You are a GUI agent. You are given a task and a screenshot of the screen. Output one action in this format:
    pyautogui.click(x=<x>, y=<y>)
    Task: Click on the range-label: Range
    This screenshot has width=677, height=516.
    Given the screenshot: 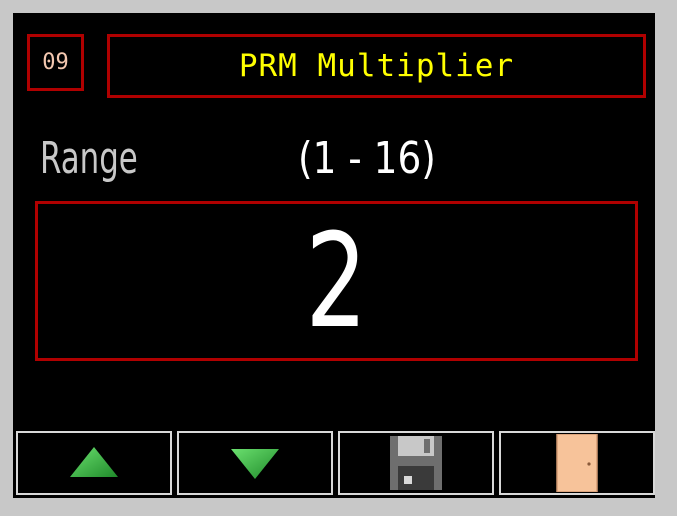 What is the action you would take?
    pyautogui.click(x=89, y=158)
    